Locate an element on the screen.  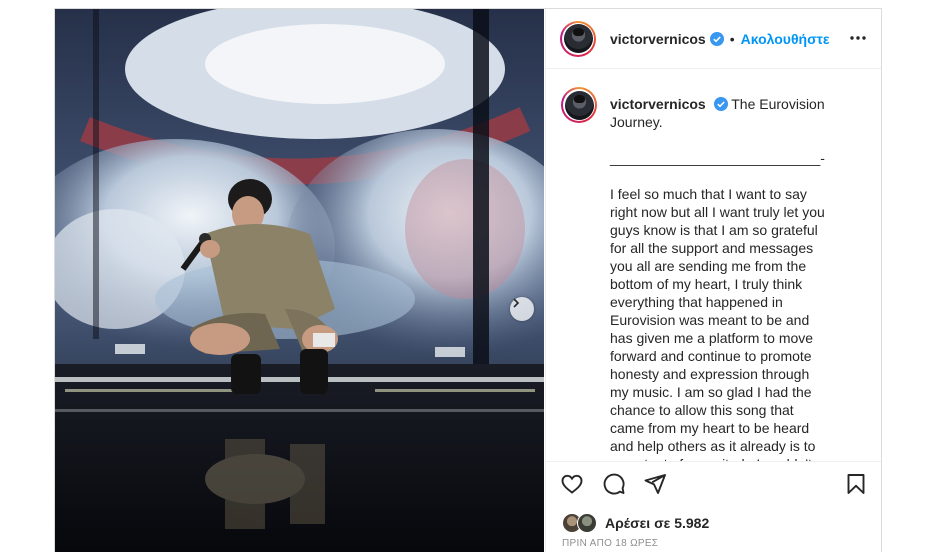
caption-username: victorvernicos is located at coordinates (658, 104).